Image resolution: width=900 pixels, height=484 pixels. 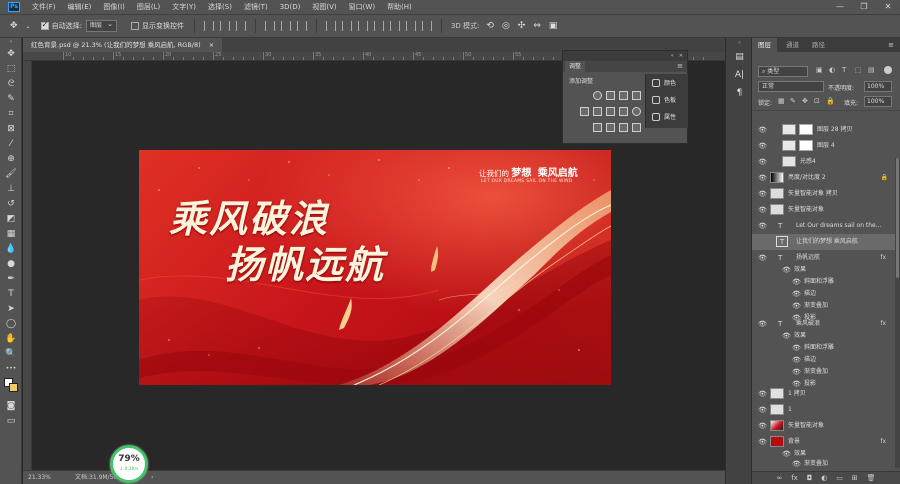 I want to click on collapse-arrows-icon: «, so click(x=739, y=43).